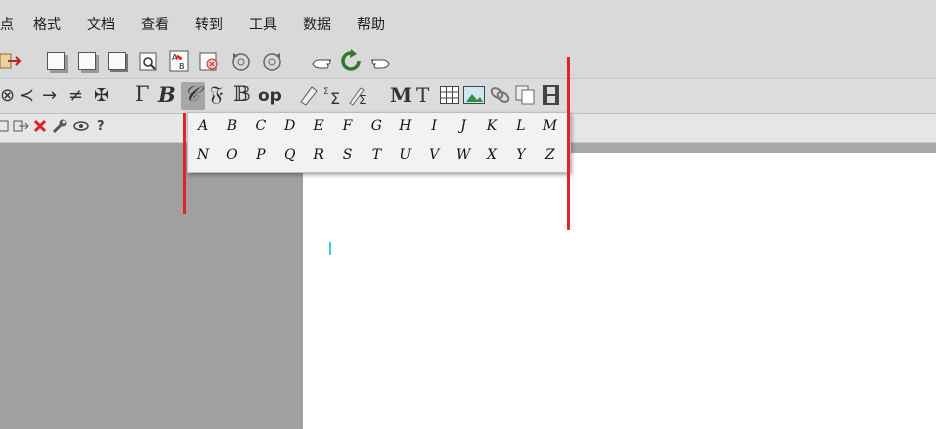 This screenshot has height=429, width=936. Describe the element at coordinates (319, 155) in the screenshot. I see `calligraphic-letter-r: R` at that location.